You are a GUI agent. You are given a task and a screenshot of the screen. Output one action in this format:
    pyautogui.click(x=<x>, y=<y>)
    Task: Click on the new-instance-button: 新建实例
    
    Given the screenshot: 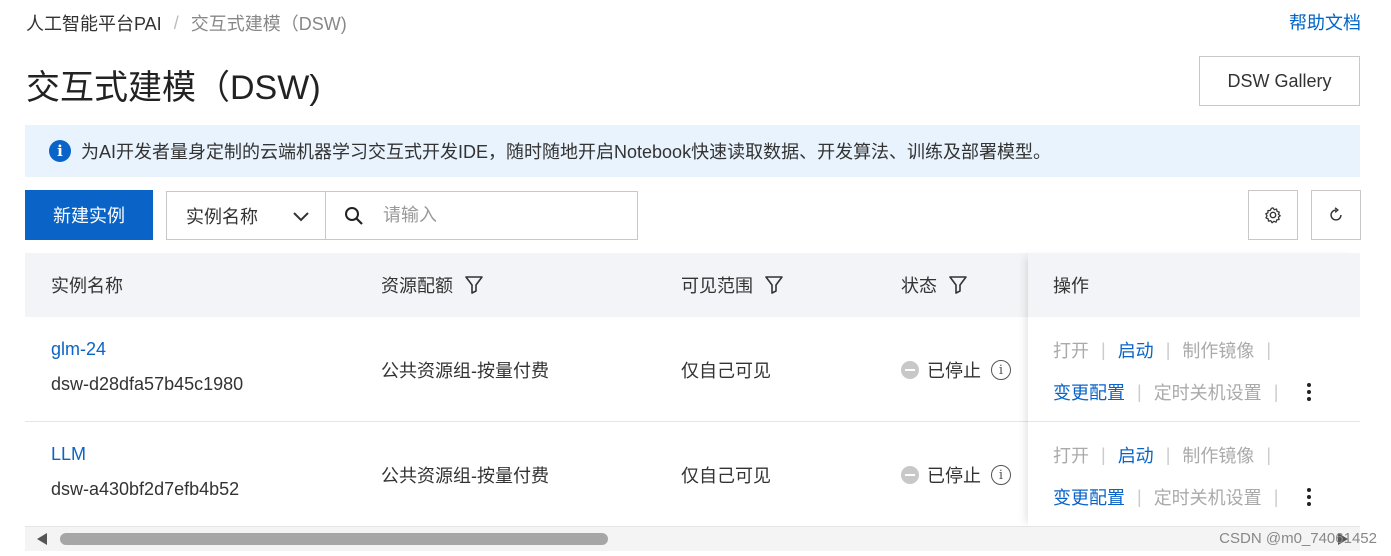 What is the action you would take?
    pyautogui.click(x=89, y=215)
    